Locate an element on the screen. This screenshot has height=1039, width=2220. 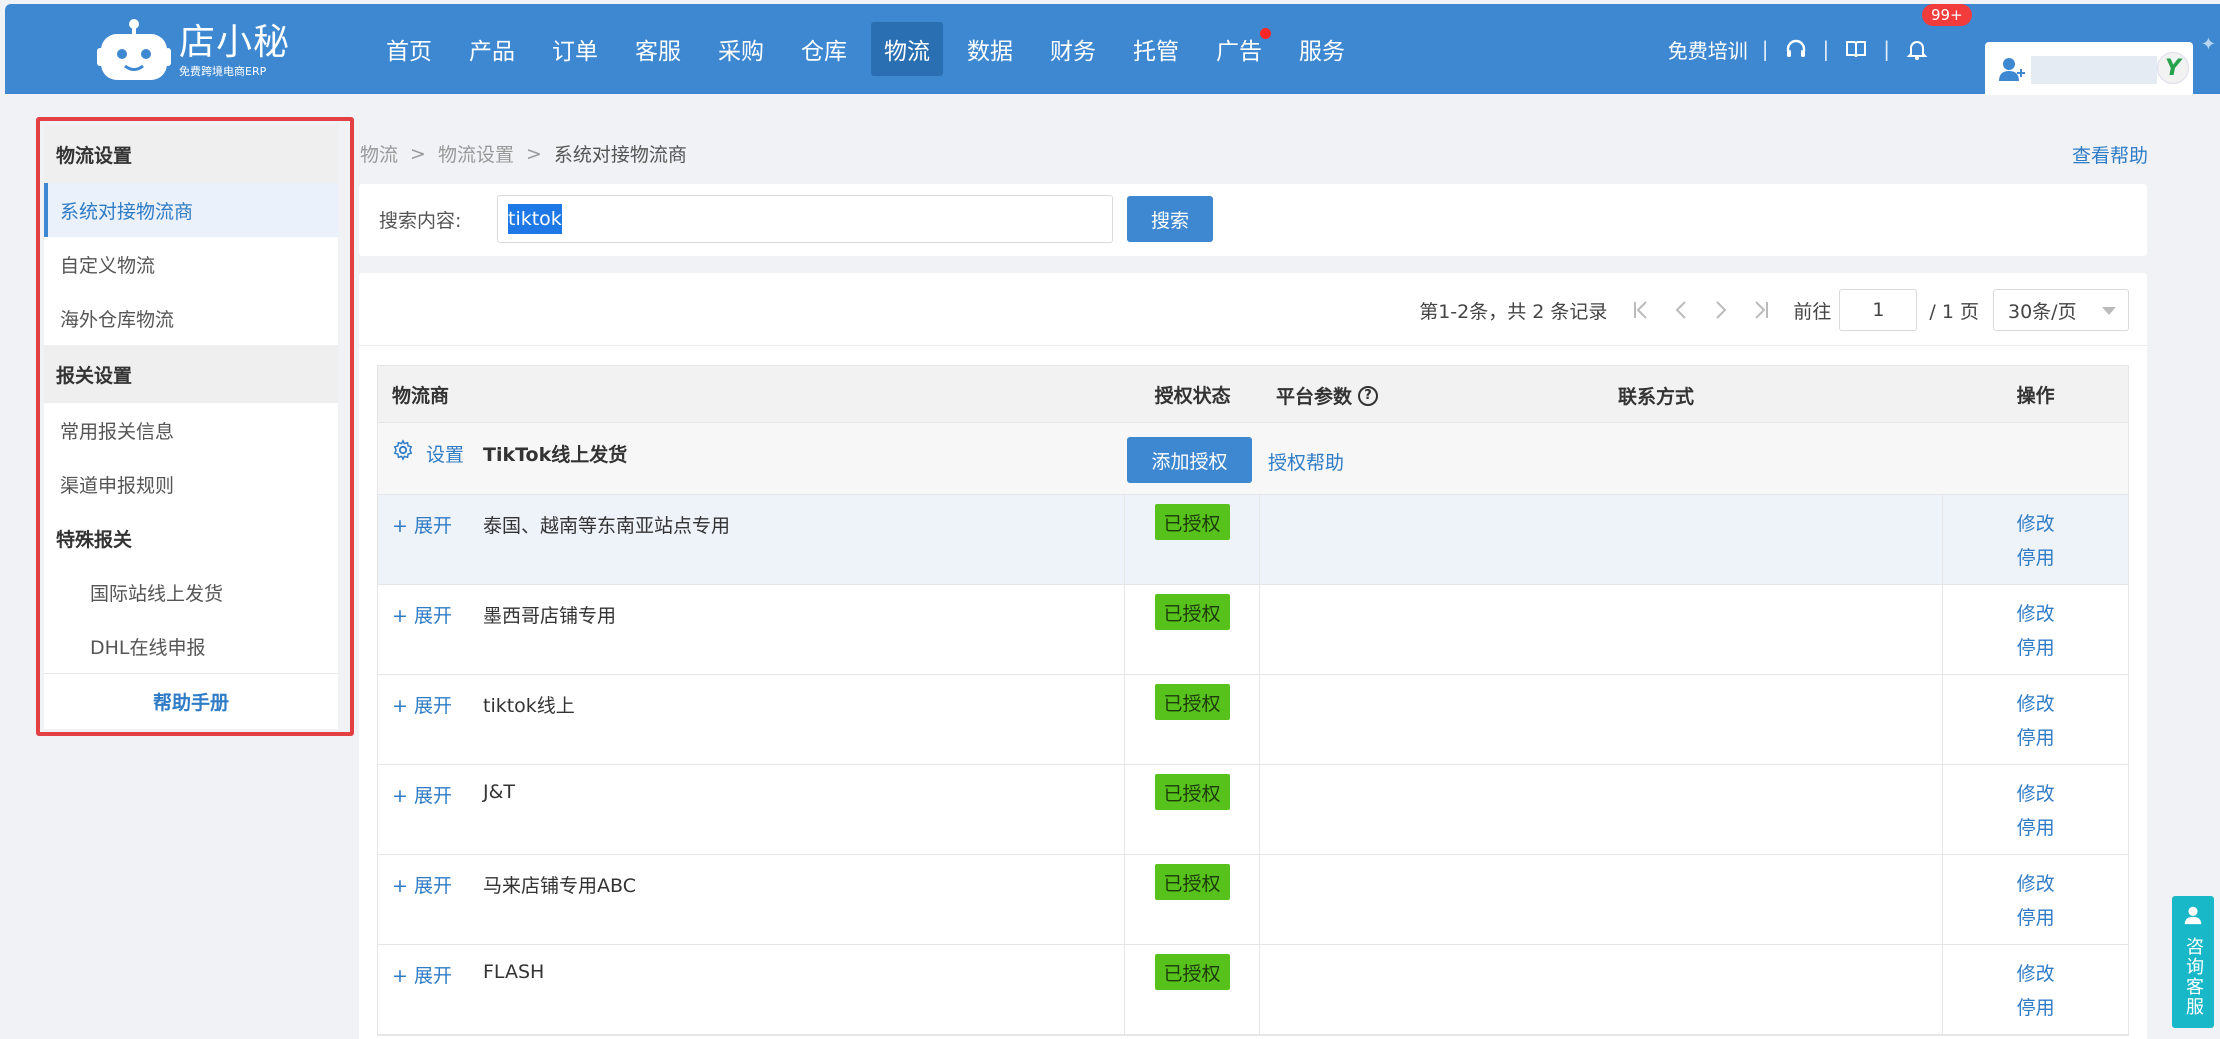
search-input-value: tiktok is located at coordinates (535, 219).